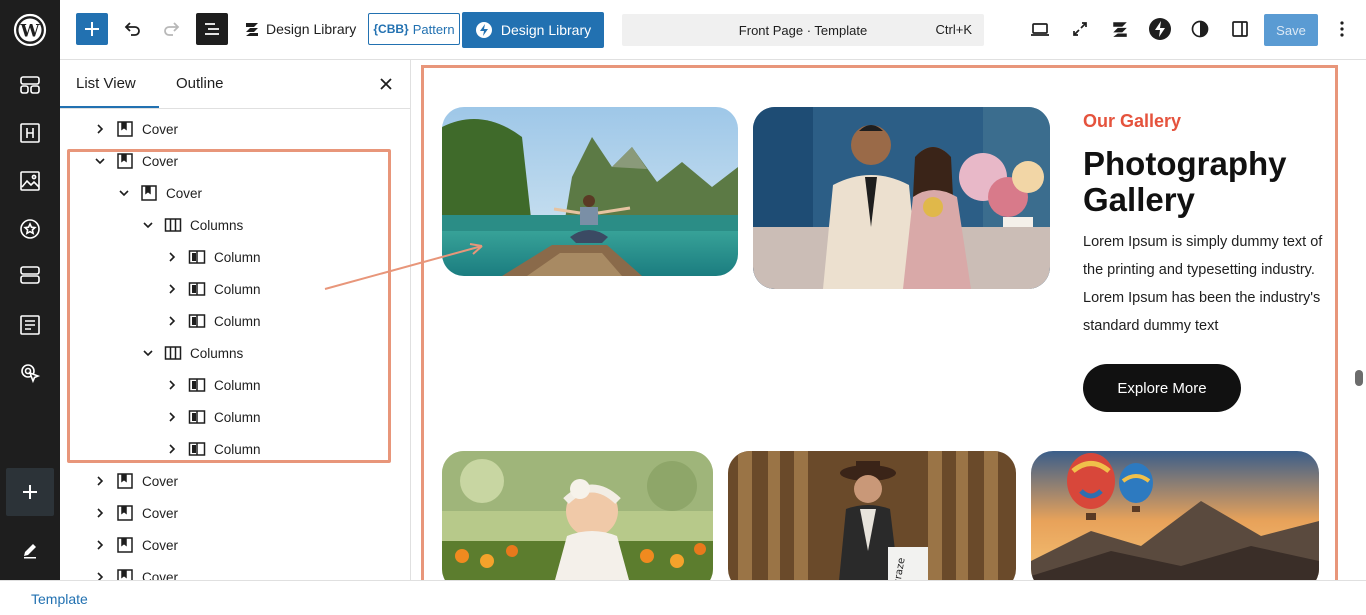 The height and width of the screenshot is (615, 1366). Describe the element at coordinates (30, 229) in the screenshot. I see `star-badge-icon` at that location.